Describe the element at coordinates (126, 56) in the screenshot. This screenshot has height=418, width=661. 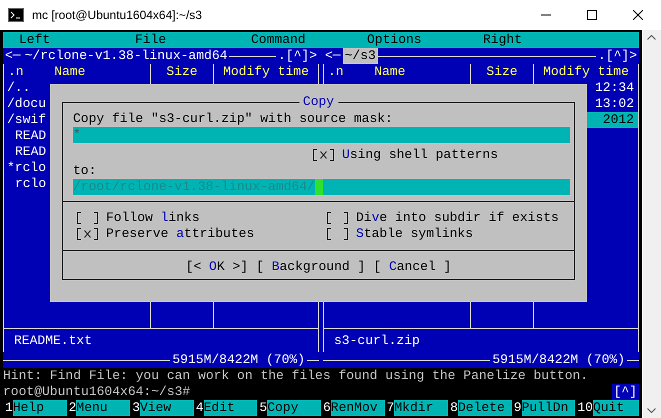
I see `panel-path: ~/rclone-v1.38-linux-amd64` at that location.